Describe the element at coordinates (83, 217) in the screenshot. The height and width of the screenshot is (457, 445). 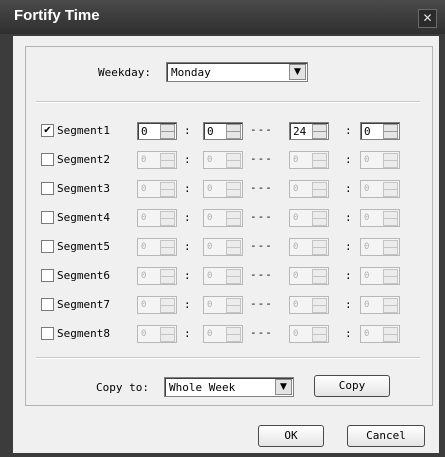
I see `segment-label: Segment4` at that location.